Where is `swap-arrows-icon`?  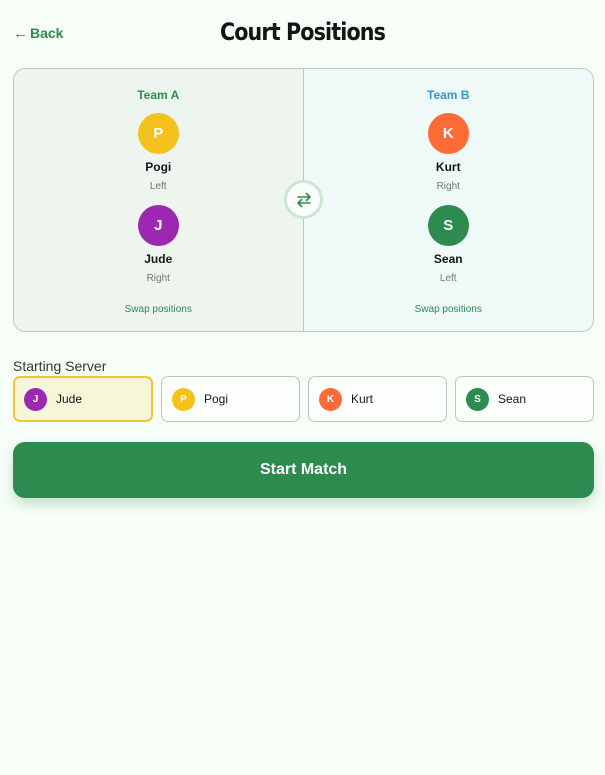 swap-arrows-icon is located at coordinates (303, 199).